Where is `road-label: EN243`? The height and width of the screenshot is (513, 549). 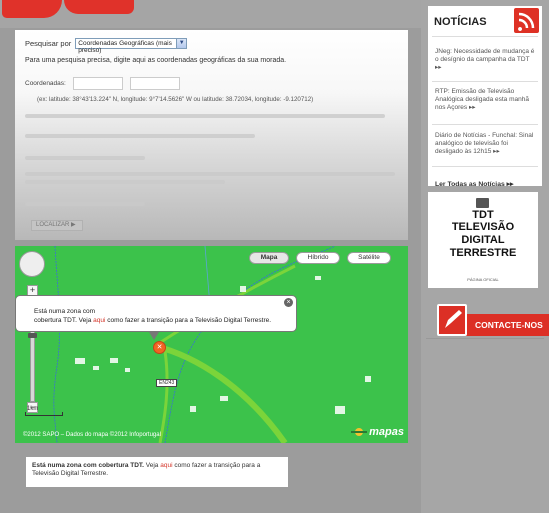 road-label: EN243 is located at coordinates (167, 383).